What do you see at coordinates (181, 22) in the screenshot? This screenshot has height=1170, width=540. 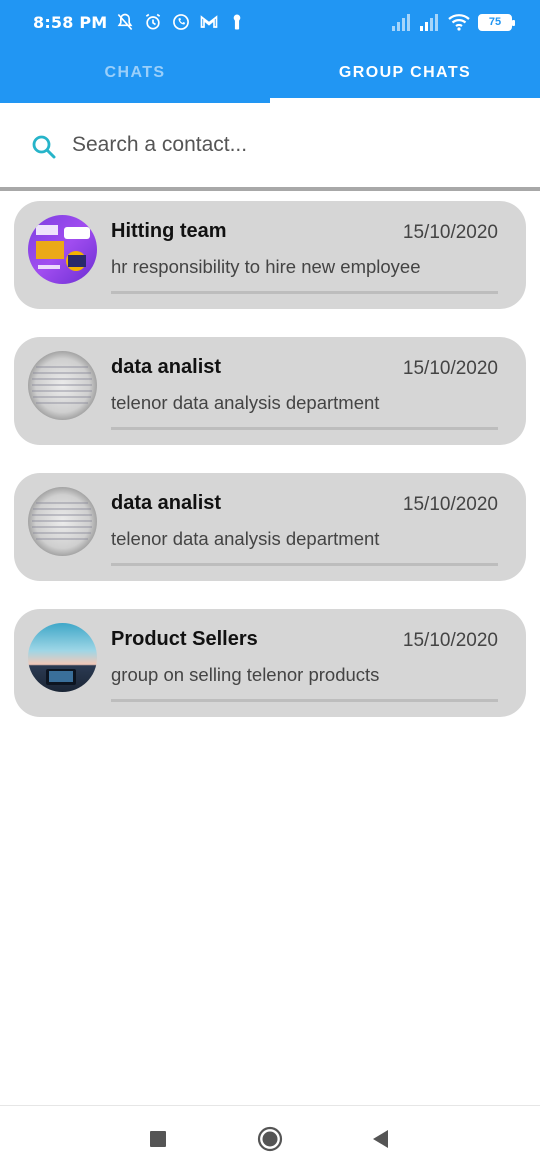 I see `whatsapp-icon` at bounding box center [181, 22].